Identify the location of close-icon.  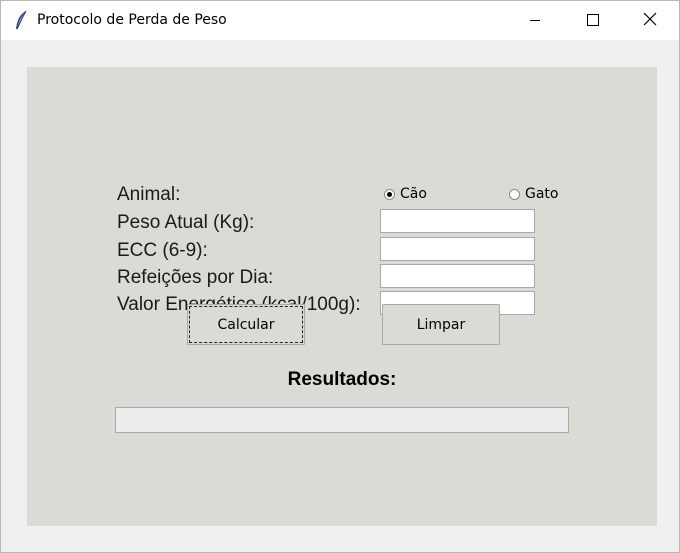
(650, 20).